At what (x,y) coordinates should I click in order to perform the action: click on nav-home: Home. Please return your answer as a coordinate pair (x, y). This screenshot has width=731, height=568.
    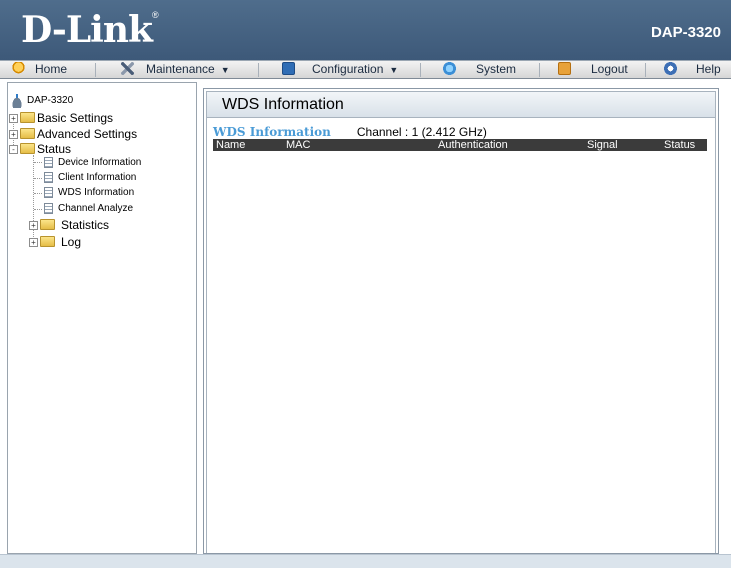
    Looking at the image, I should click on (39, 69).